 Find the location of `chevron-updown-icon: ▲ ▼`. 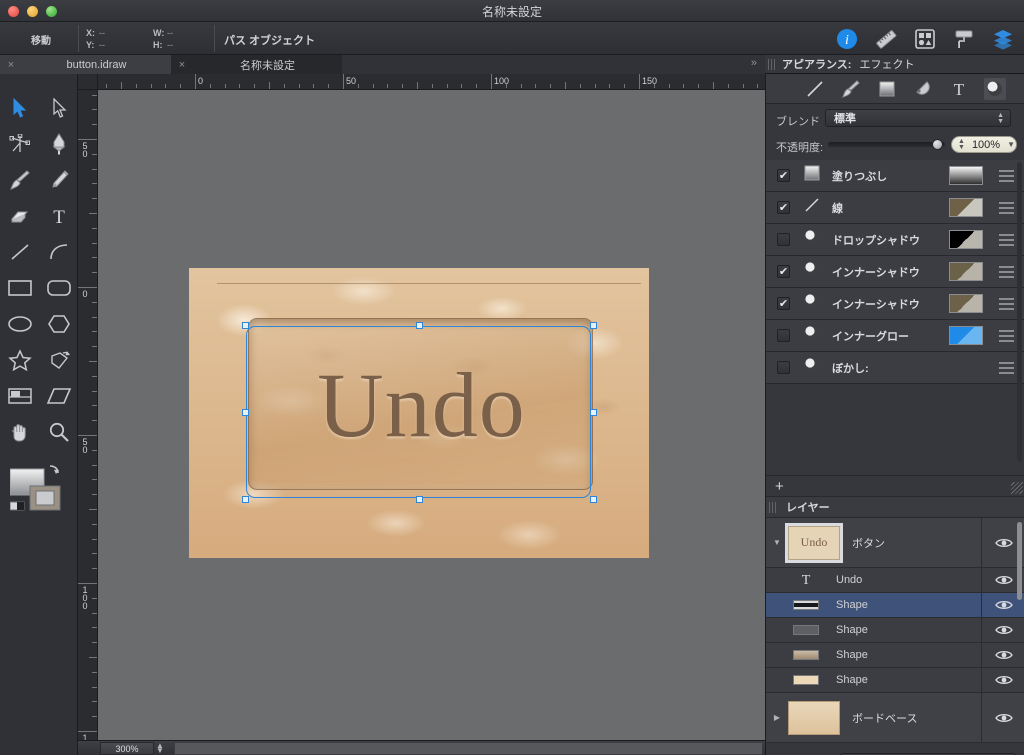

chevron-updown-icon: ▲ ▼ is located at coordinates (1000, 118).